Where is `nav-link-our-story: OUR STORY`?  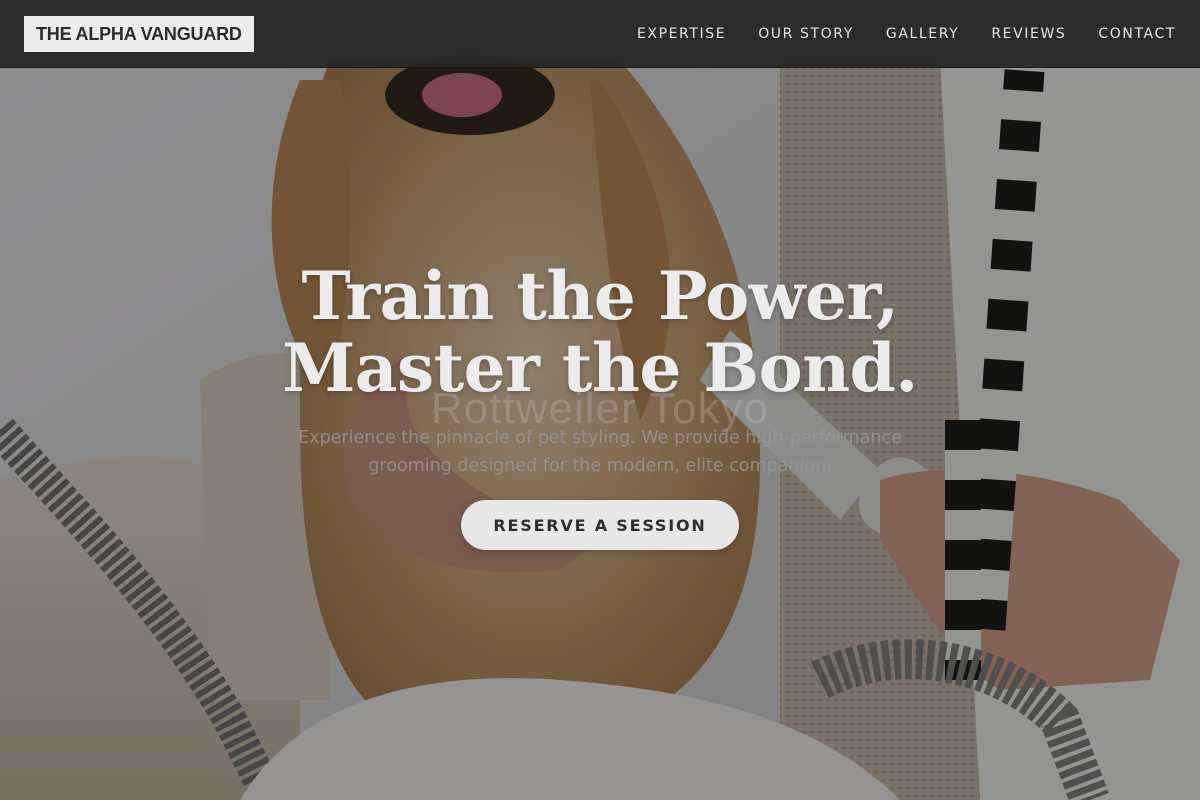
nav-link-our-story: OUR STORY is located at coordinates (806, 34).